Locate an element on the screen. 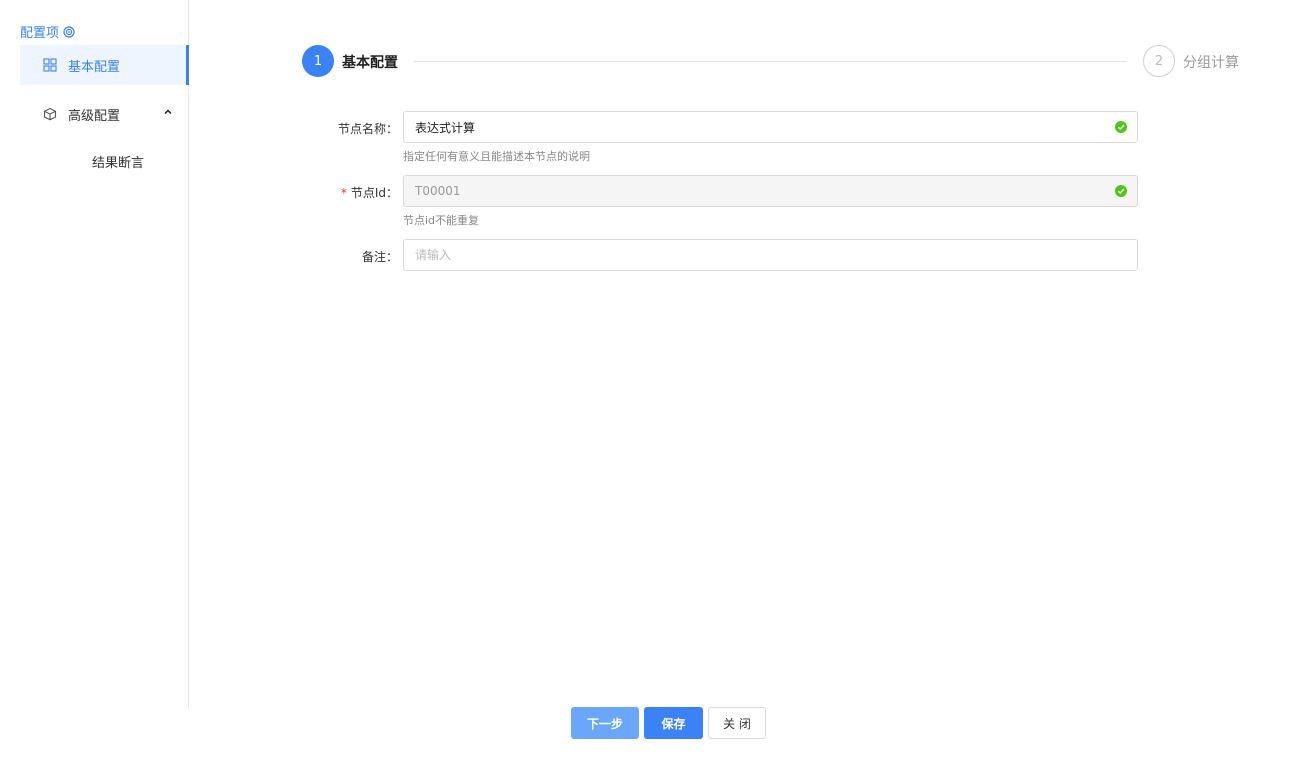 The height and width of the screenshot is (759, 1301). sidebar-item-advanced-config: 高级配置 is located at coordinates (104, 114).